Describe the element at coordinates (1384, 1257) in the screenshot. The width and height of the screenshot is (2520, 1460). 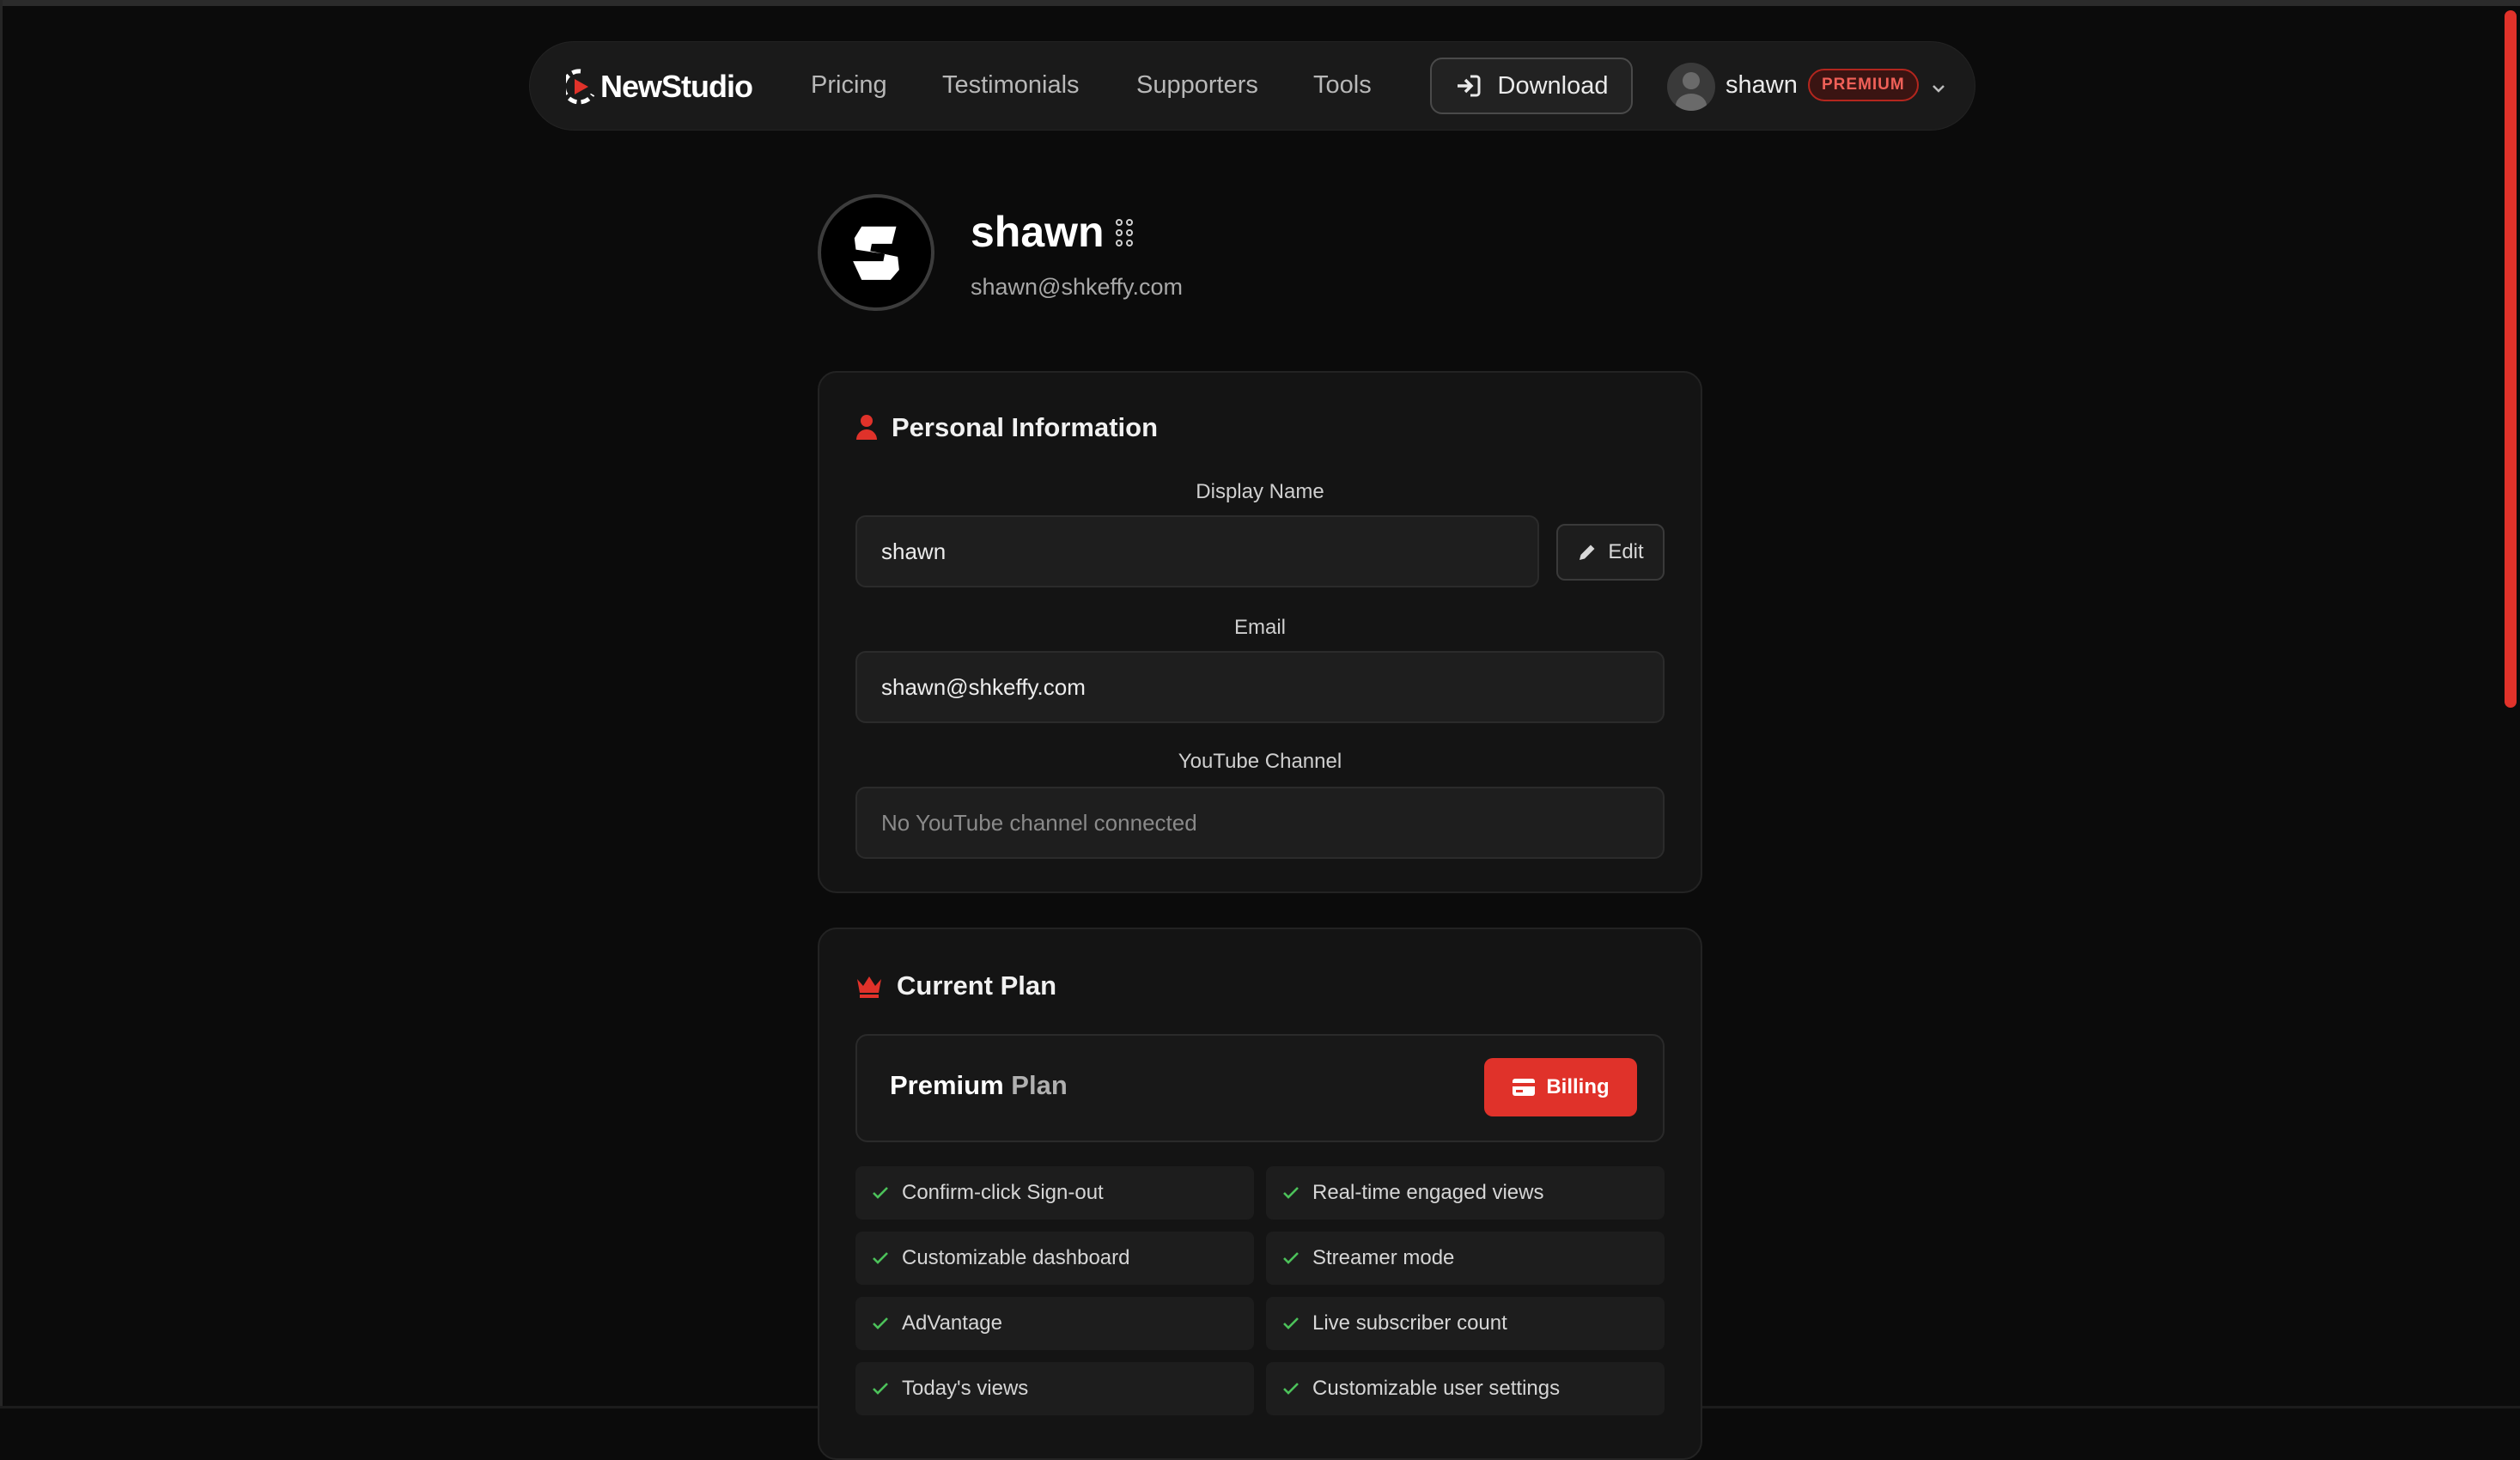
I see `feature-label: Streamer mode` at that location.